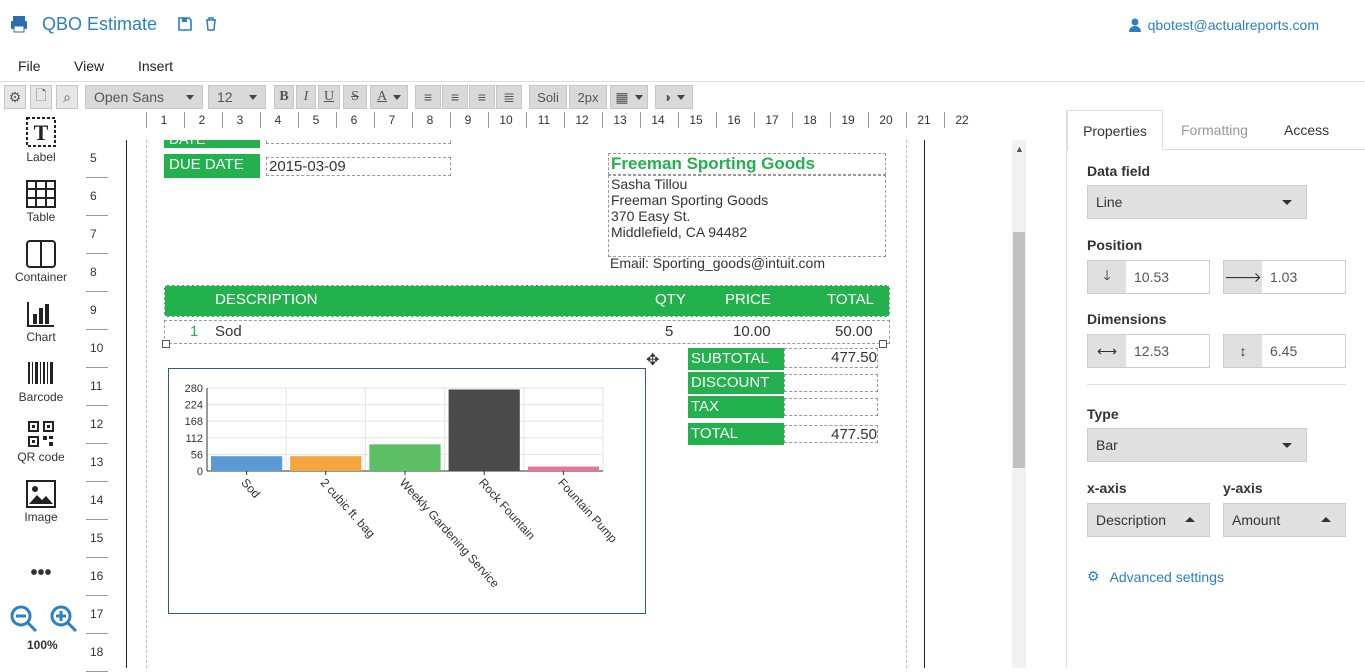 This screenshot has width=1365, height=672. I want to click on subtotal-value: 477.50, so click(831, 358).